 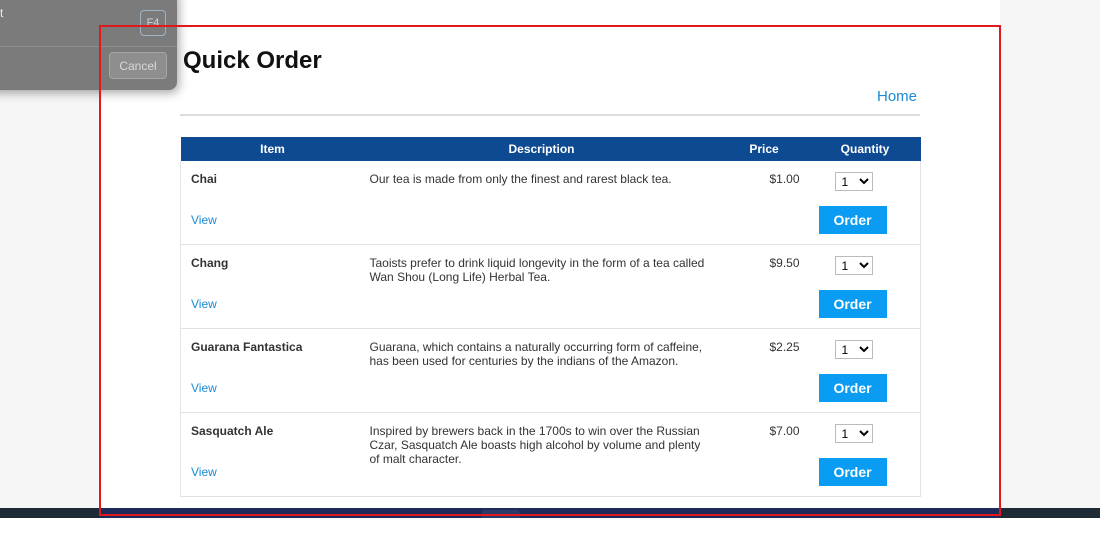 I want to click on taskbar-center, so click(x=550, y=513).